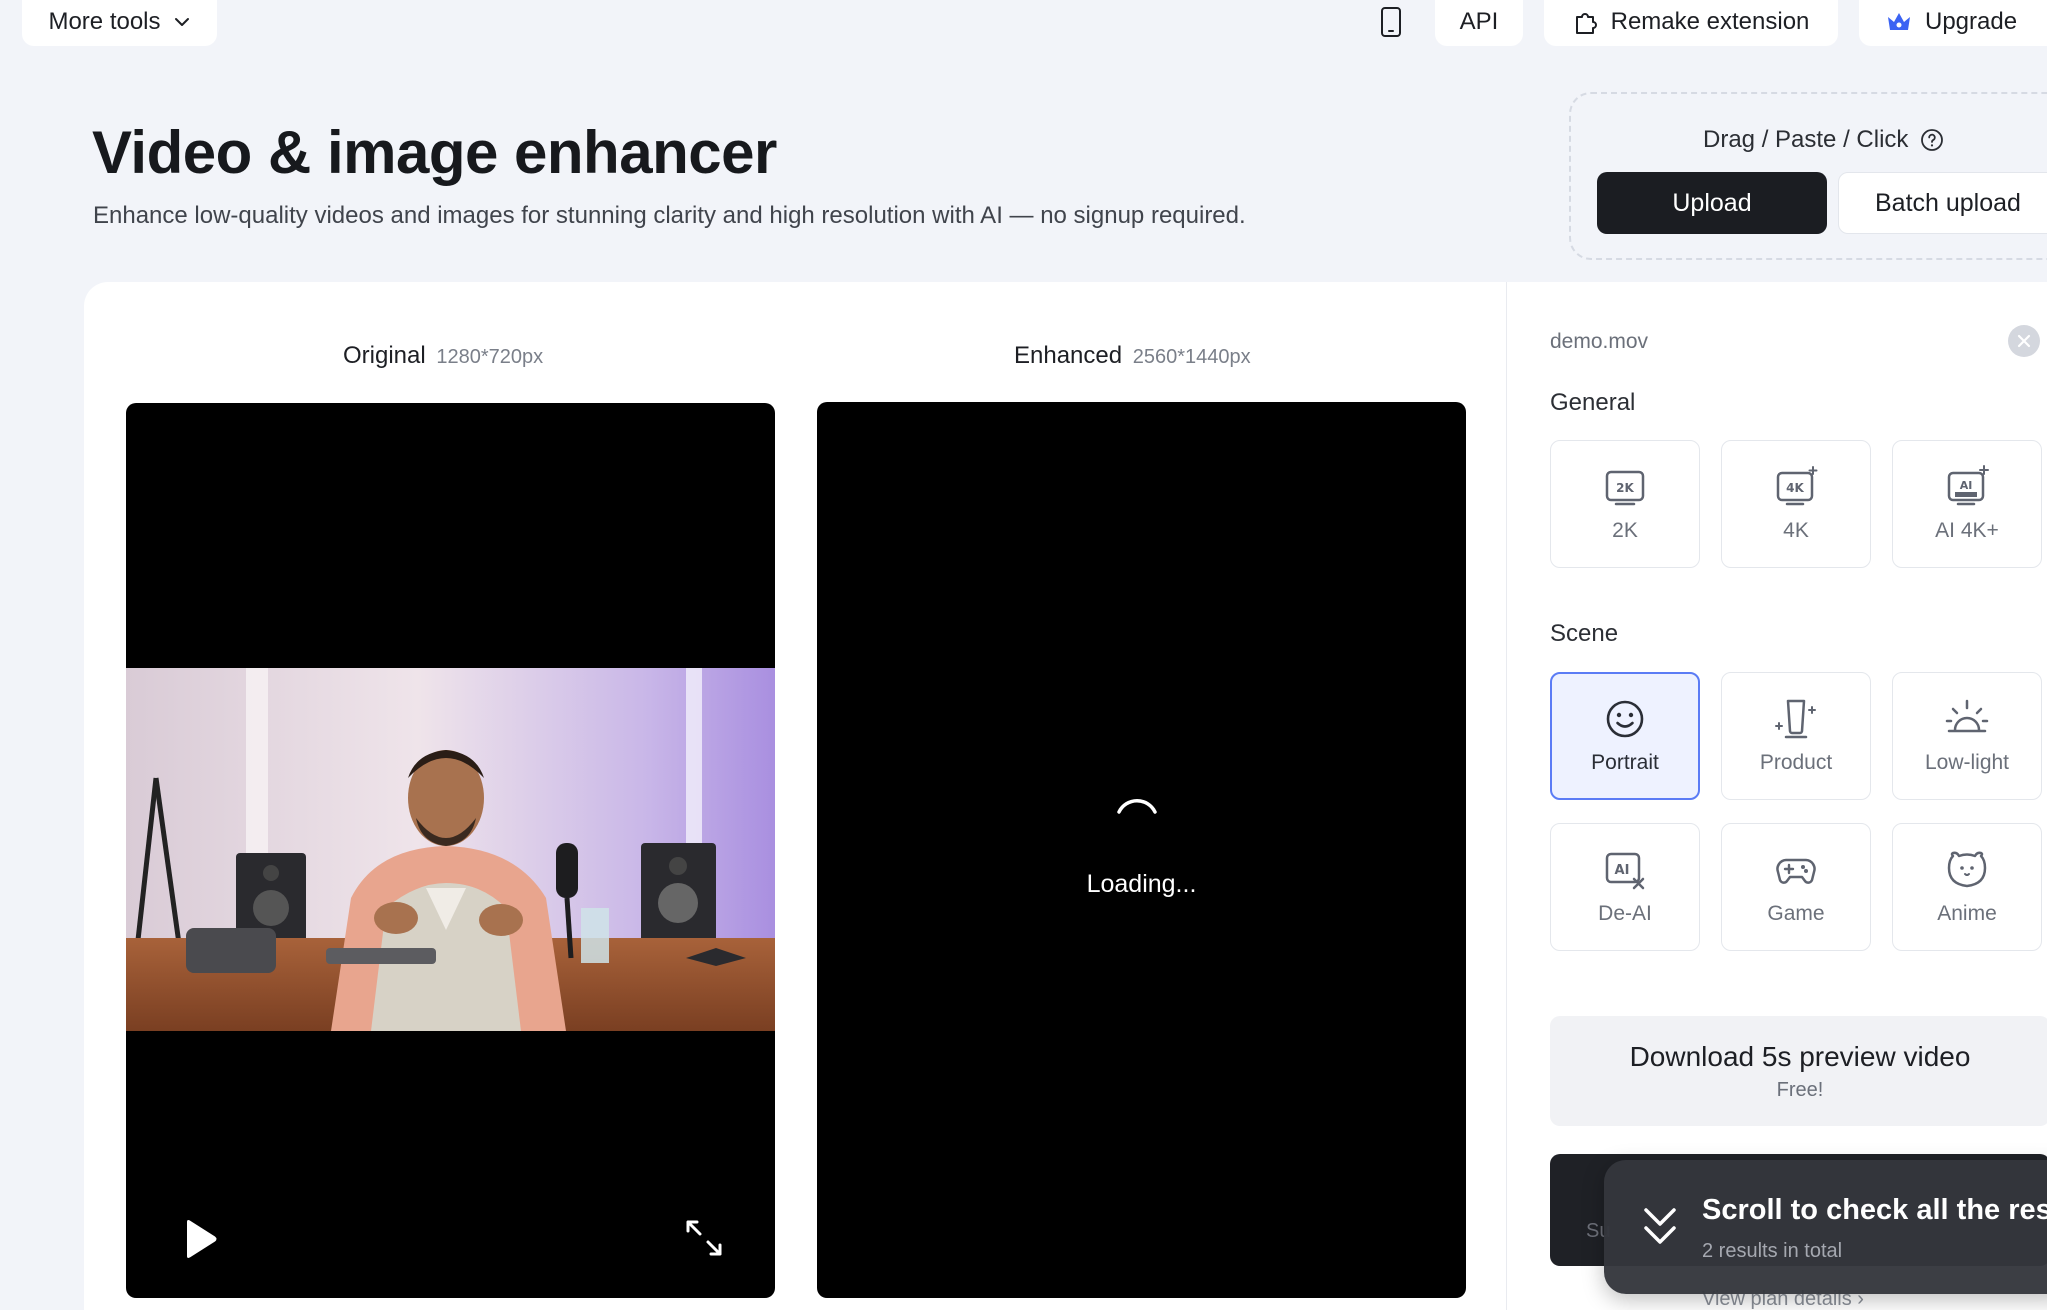  I want to click on smartphone-icon, so click(1391, 22).